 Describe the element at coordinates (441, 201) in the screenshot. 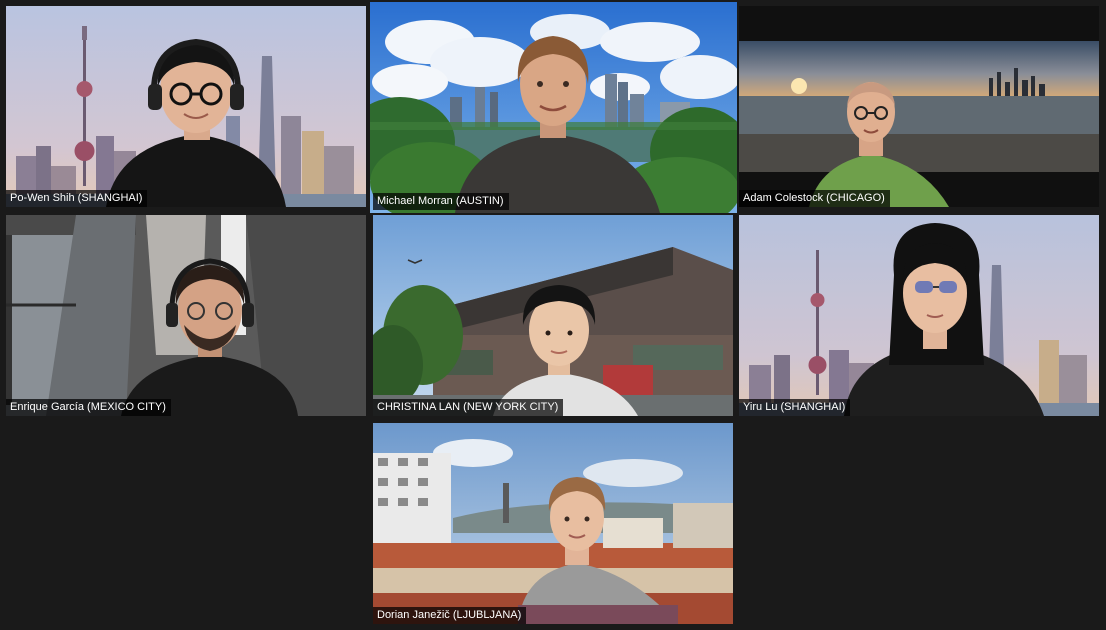

I see `participant-name-label: Michael Morran (AUSTIN)` at that location.